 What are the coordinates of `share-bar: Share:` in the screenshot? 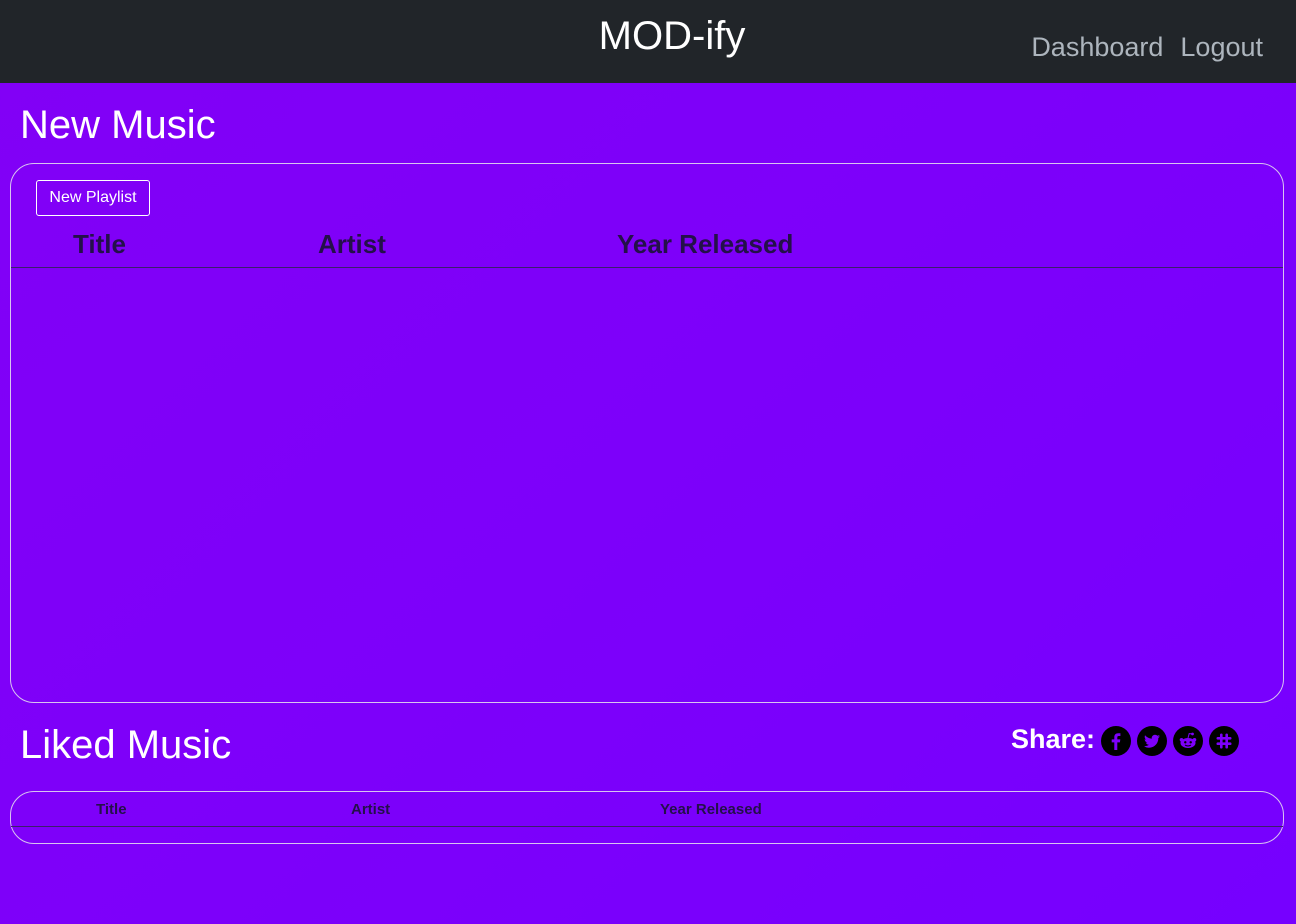 It's located at (1128, 739).